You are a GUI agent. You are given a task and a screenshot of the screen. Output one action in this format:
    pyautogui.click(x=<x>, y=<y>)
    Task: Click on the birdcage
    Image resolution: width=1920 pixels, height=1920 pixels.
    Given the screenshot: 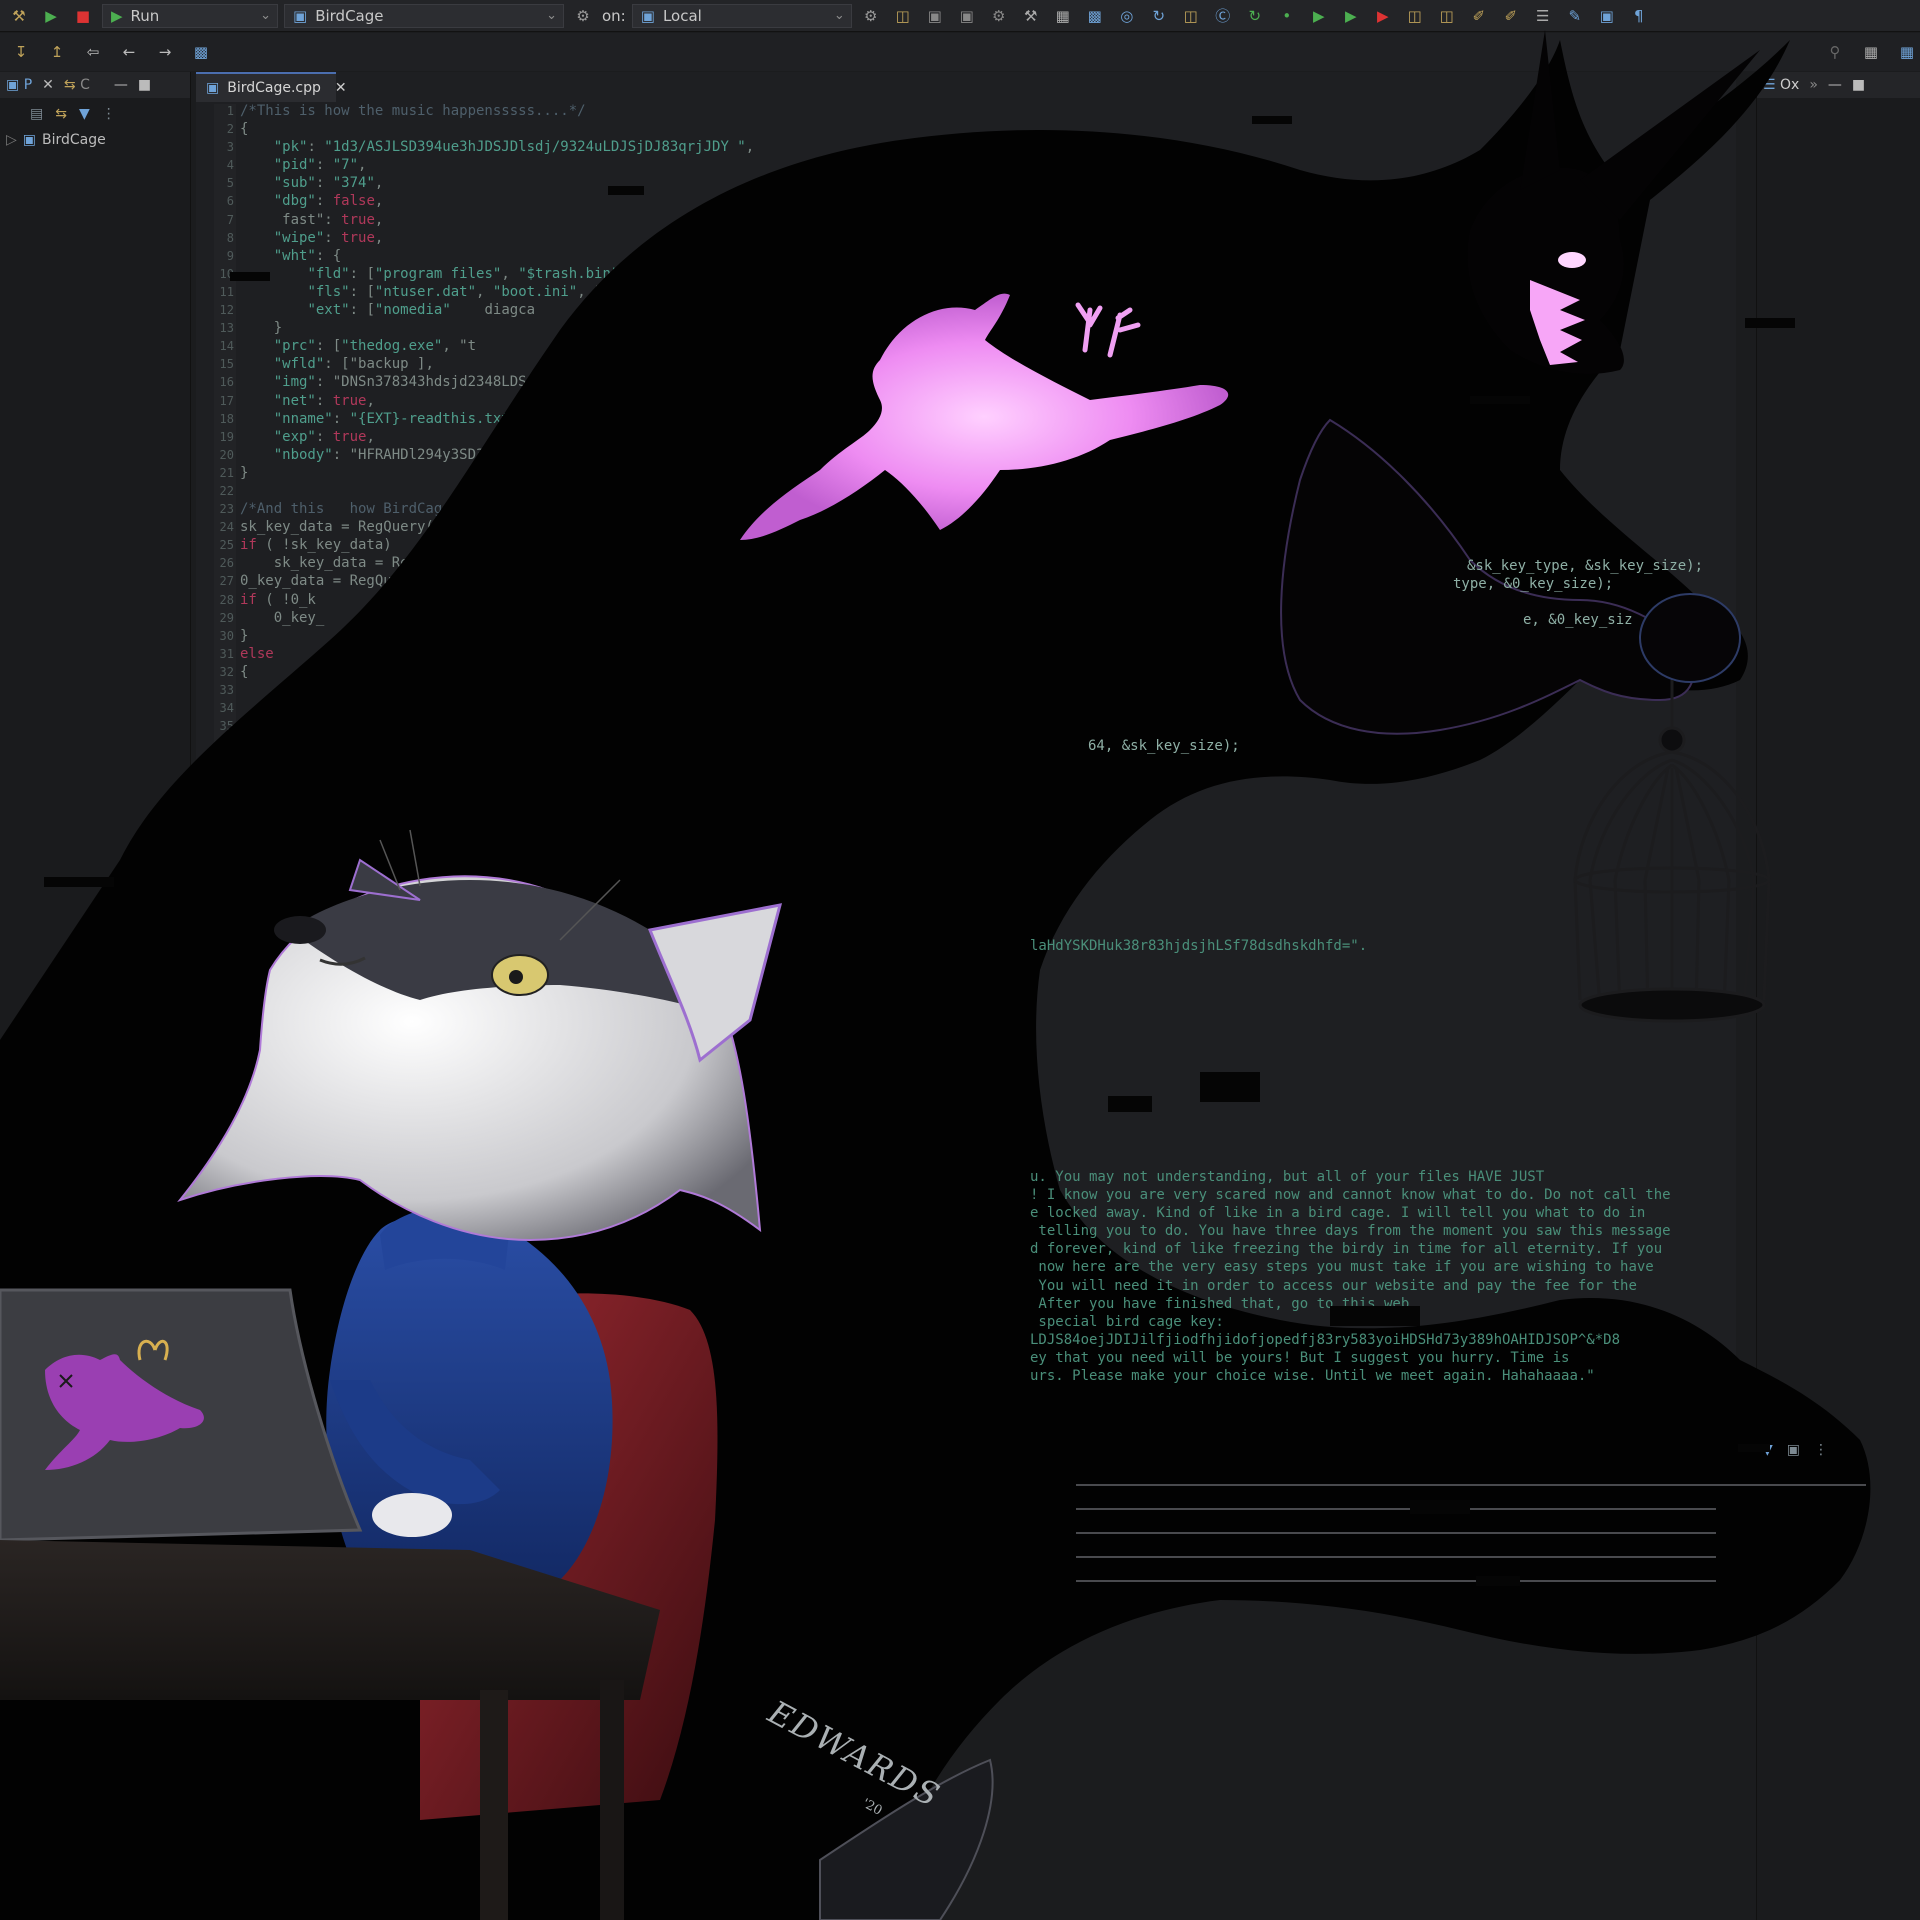 What is the action you would take?
    pyautogui.click(x=1672, y=851)
    